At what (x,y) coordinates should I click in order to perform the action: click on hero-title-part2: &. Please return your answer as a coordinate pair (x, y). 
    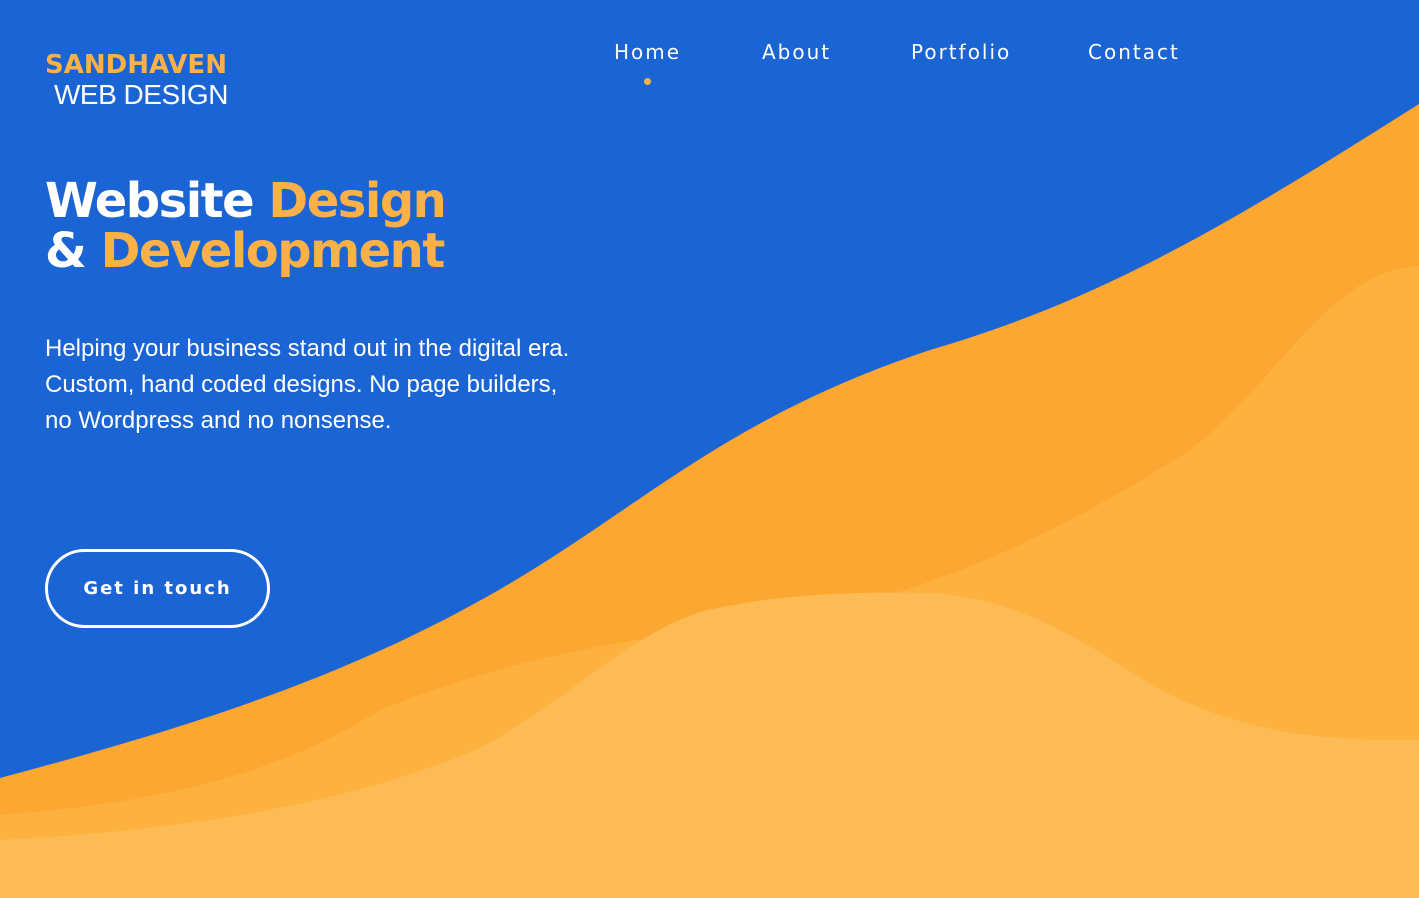
    Looking at the image, I should click on (73, 251).